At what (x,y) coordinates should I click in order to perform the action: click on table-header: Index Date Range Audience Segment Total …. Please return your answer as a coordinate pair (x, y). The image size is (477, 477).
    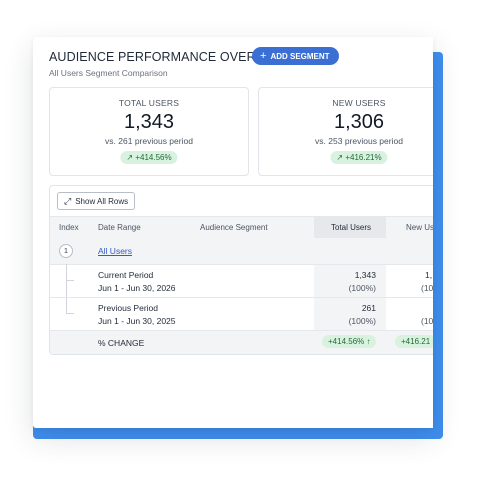
    Looking at the image, I should click on (241, 227).